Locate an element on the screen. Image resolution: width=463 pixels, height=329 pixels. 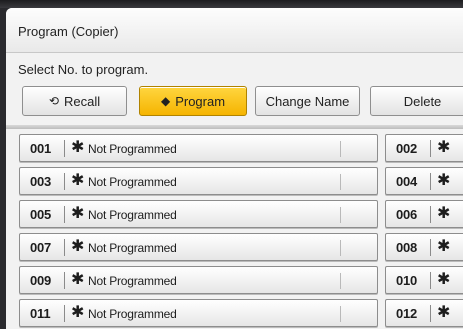
divider is located at coordinates (234, 127).